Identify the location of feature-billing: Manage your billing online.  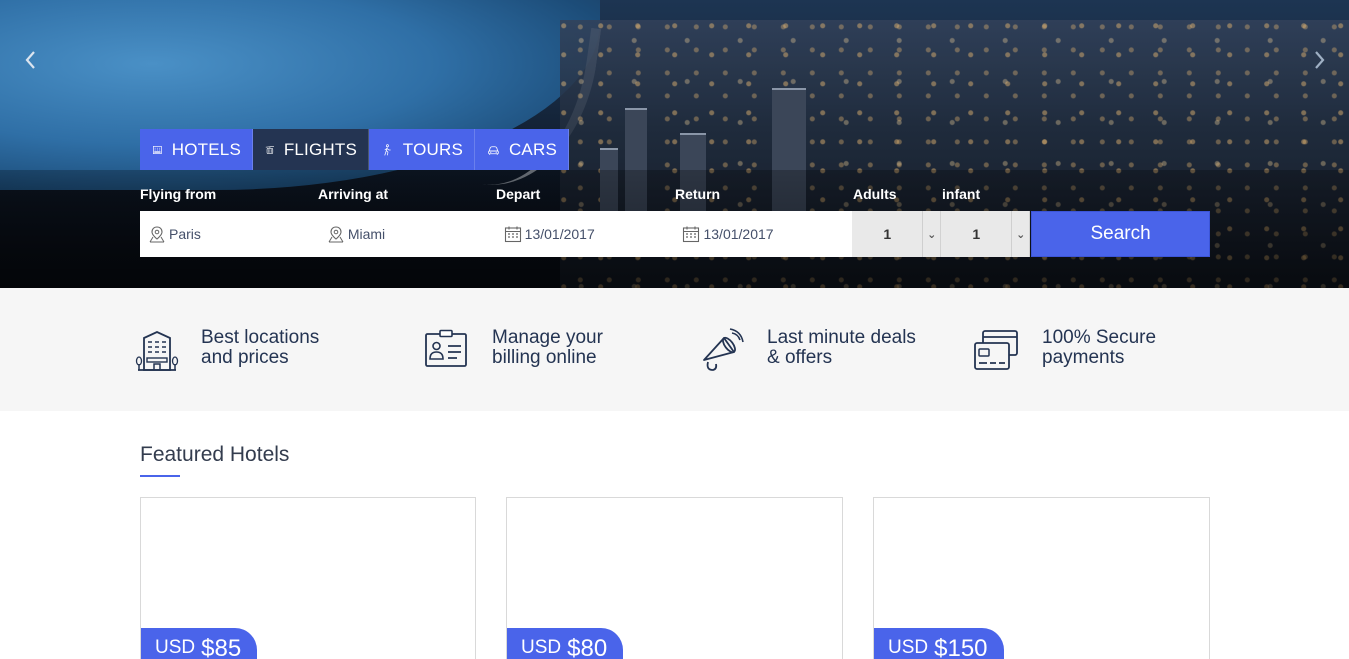
(513, 351).